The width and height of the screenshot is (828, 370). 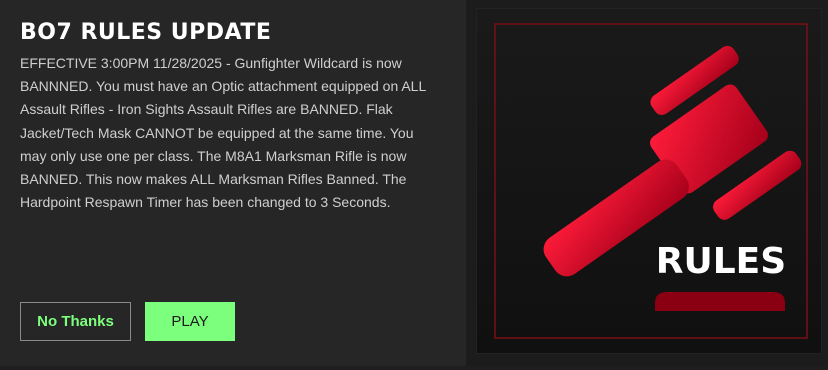 What do you see at coordinates (190, 321) in the screenshot?
I see `play-button: PLAY` at bounding box center [190, 321].